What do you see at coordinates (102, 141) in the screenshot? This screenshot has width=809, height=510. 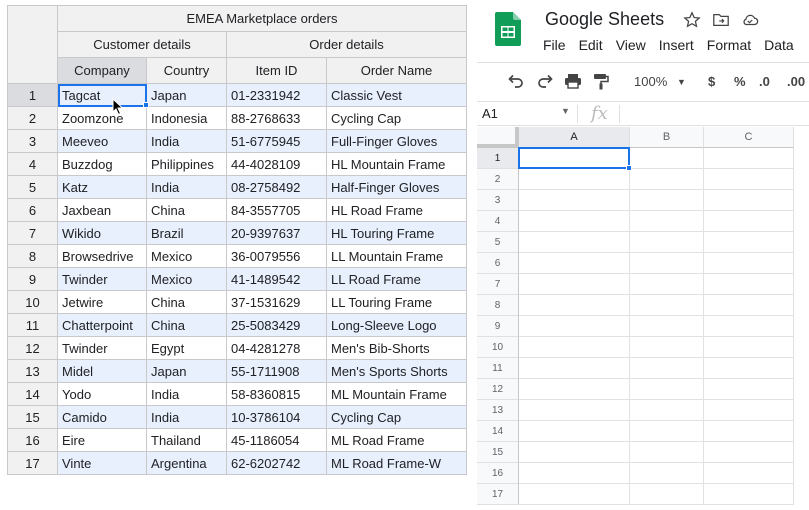 I see `cell-company: Meeveo` at bounding box center [102, 141].